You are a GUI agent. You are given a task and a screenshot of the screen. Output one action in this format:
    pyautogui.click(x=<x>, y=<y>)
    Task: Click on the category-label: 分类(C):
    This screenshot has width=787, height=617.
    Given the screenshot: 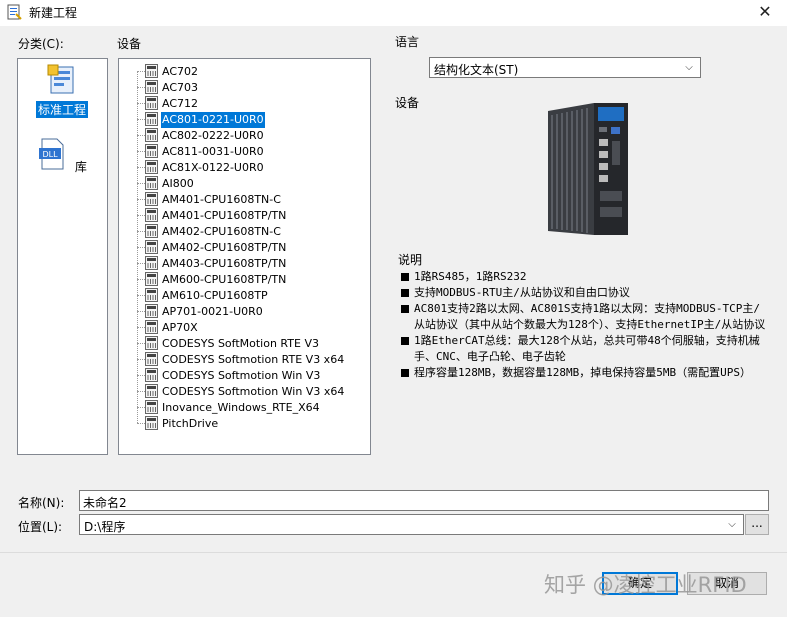 What is the action you would take?
    pyautogui.click(x=41, y=44)
    